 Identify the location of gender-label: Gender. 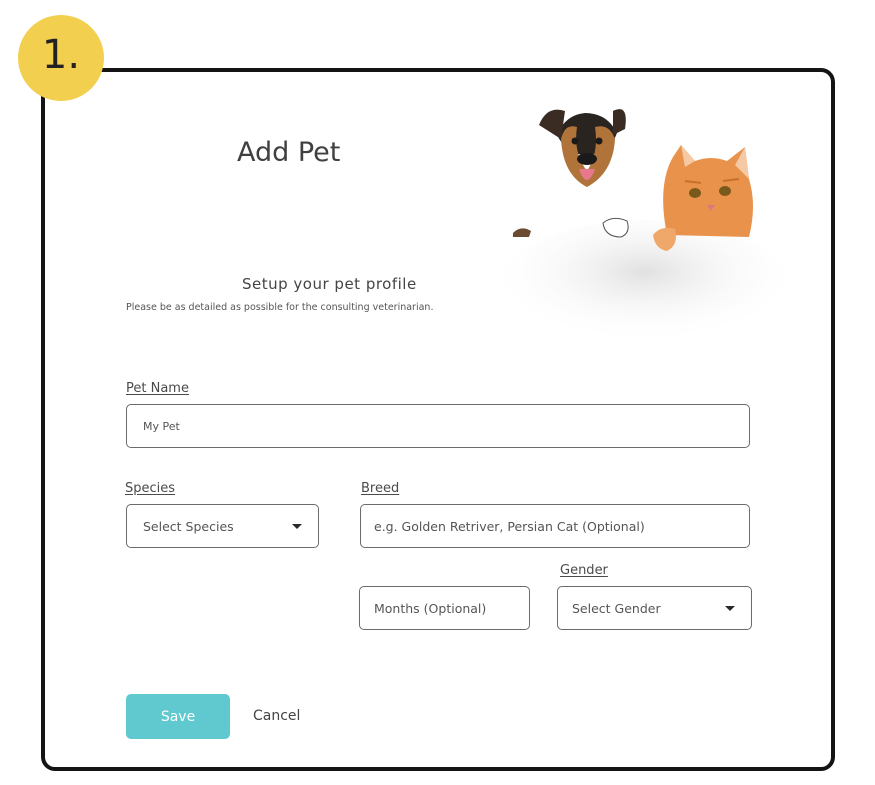
(584, 570).